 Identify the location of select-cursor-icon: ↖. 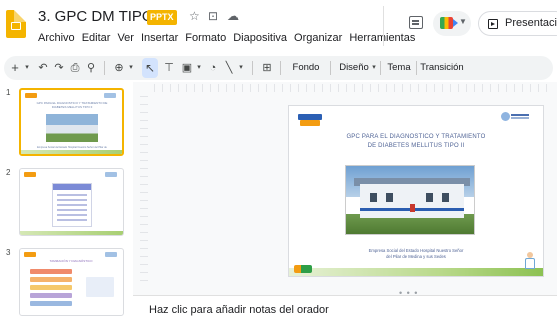
(150, 68).